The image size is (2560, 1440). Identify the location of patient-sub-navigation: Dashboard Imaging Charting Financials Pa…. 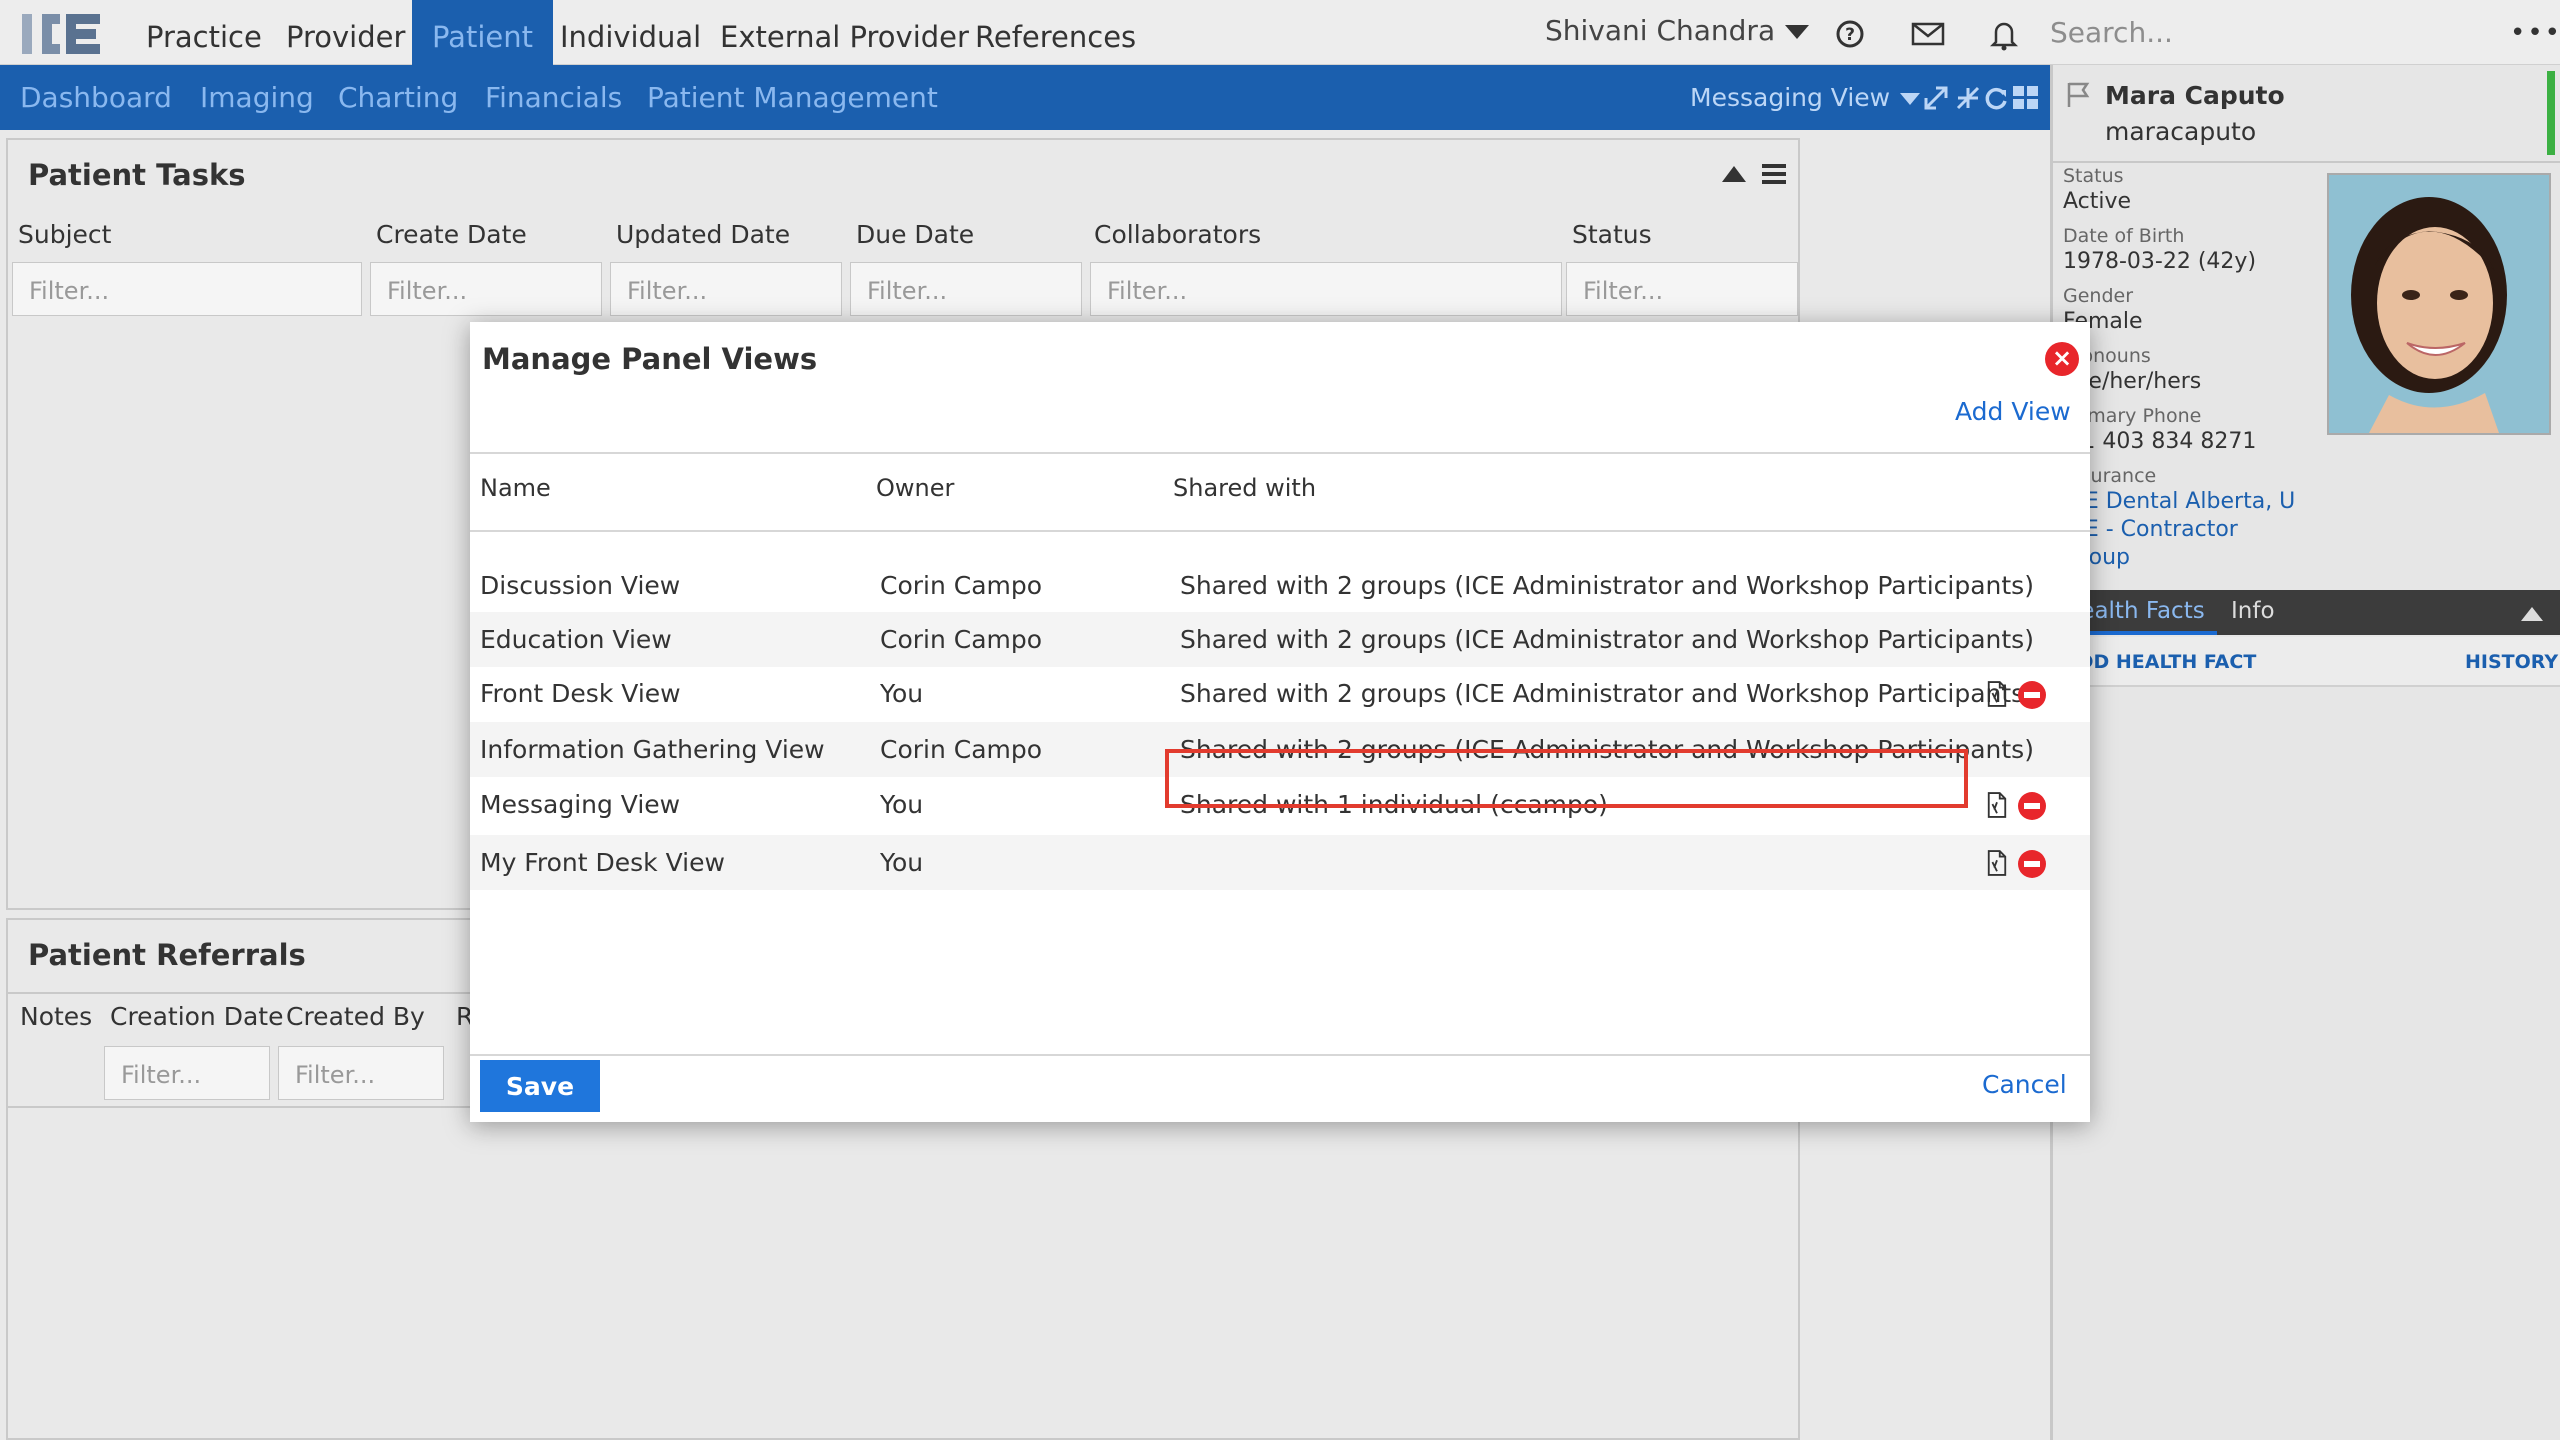
(1025, 97).